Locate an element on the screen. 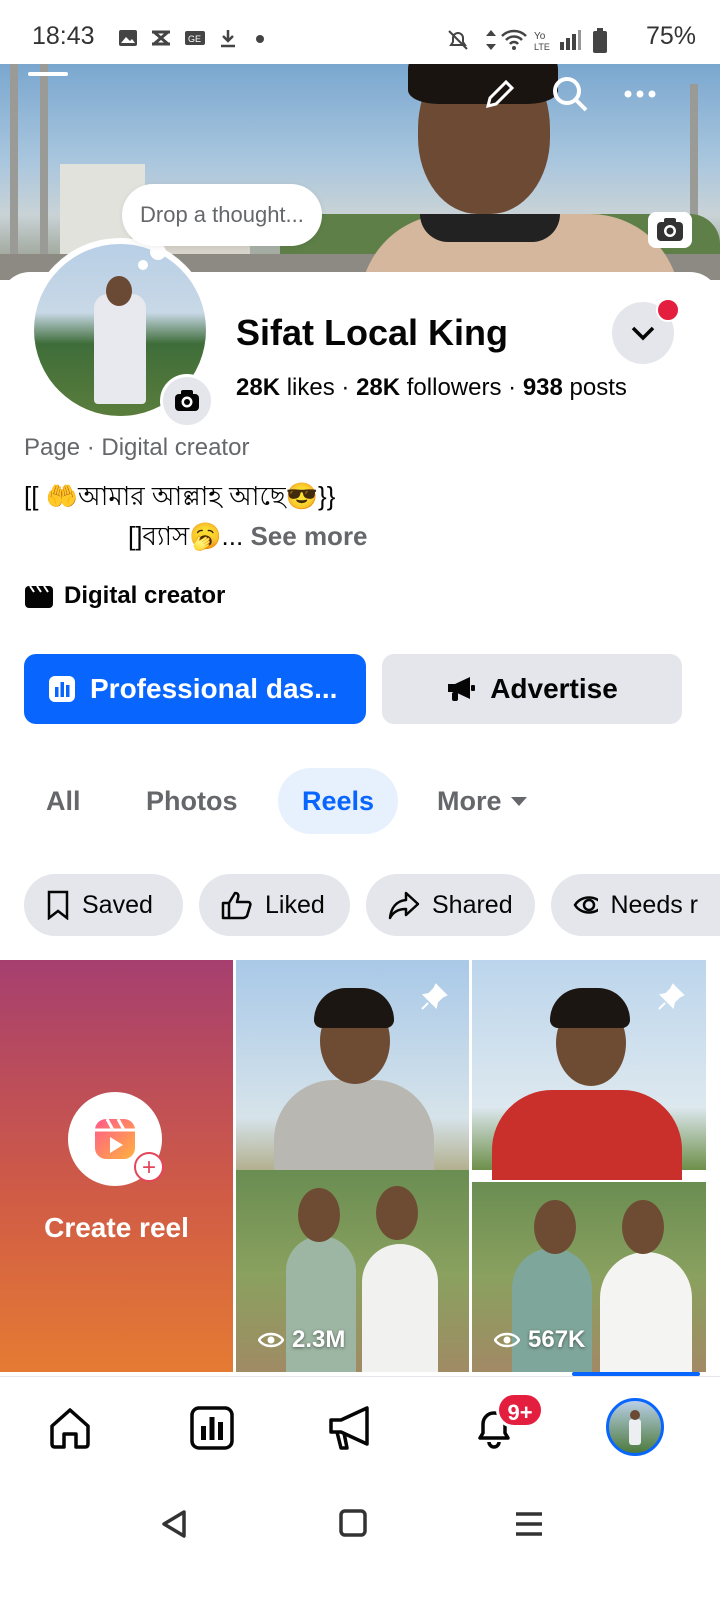 This screenshot has width=720, height=1600. thought-bubble-tail is located at coordinates (143, 265).